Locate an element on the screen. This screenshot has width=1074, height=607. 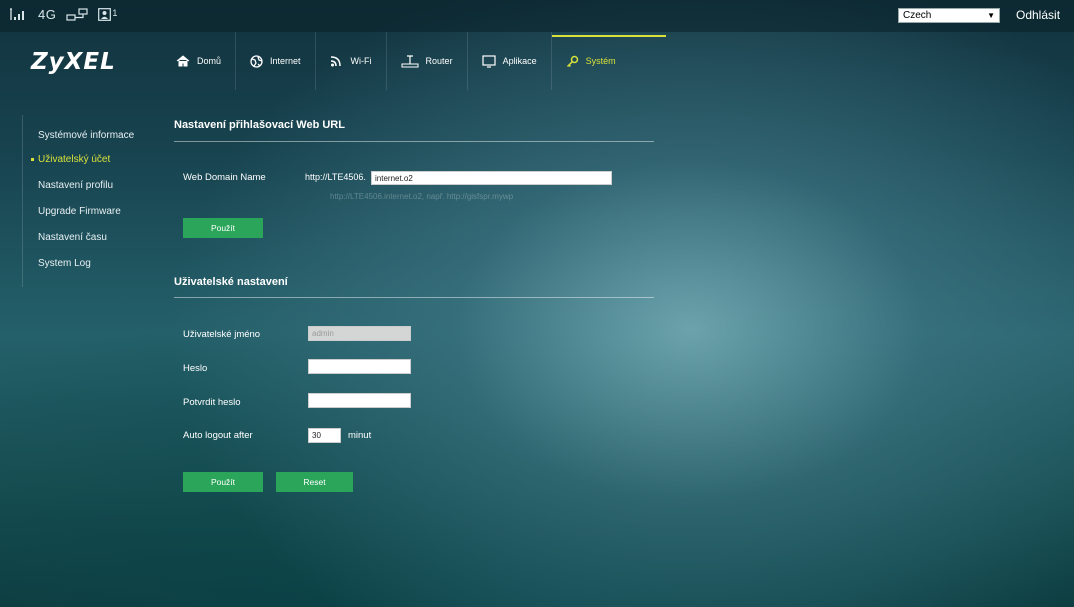
nav-home: Domů is located at coordinates (199, 61).